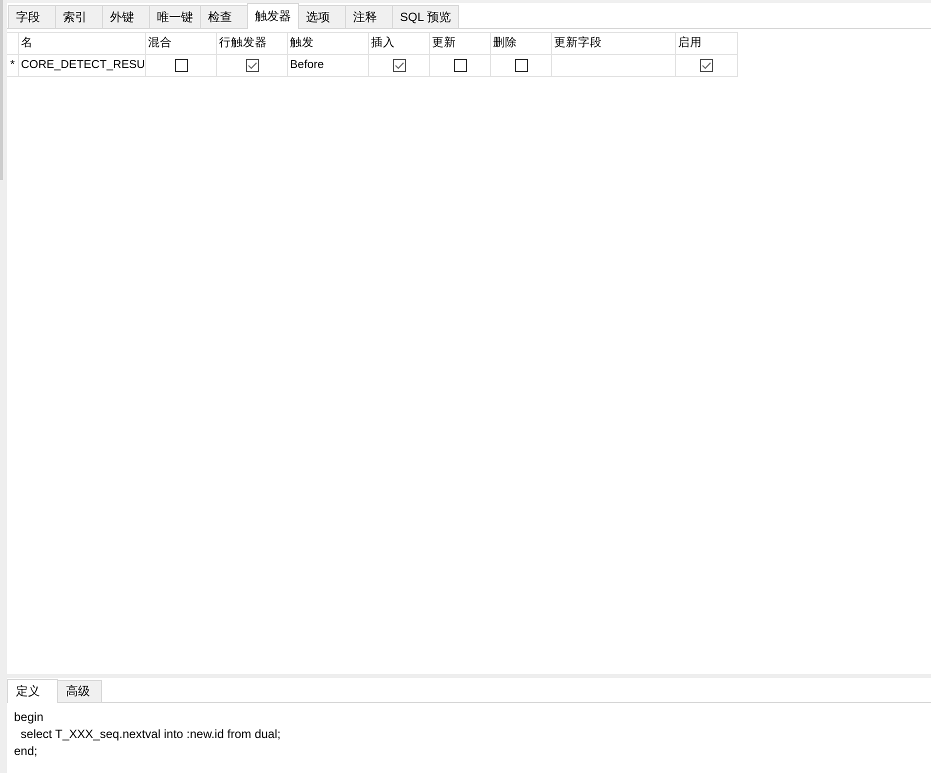 Image resolution: width=931 pixels, height=773 pixels. I want to click on column-header: 名, so click(82, 44).